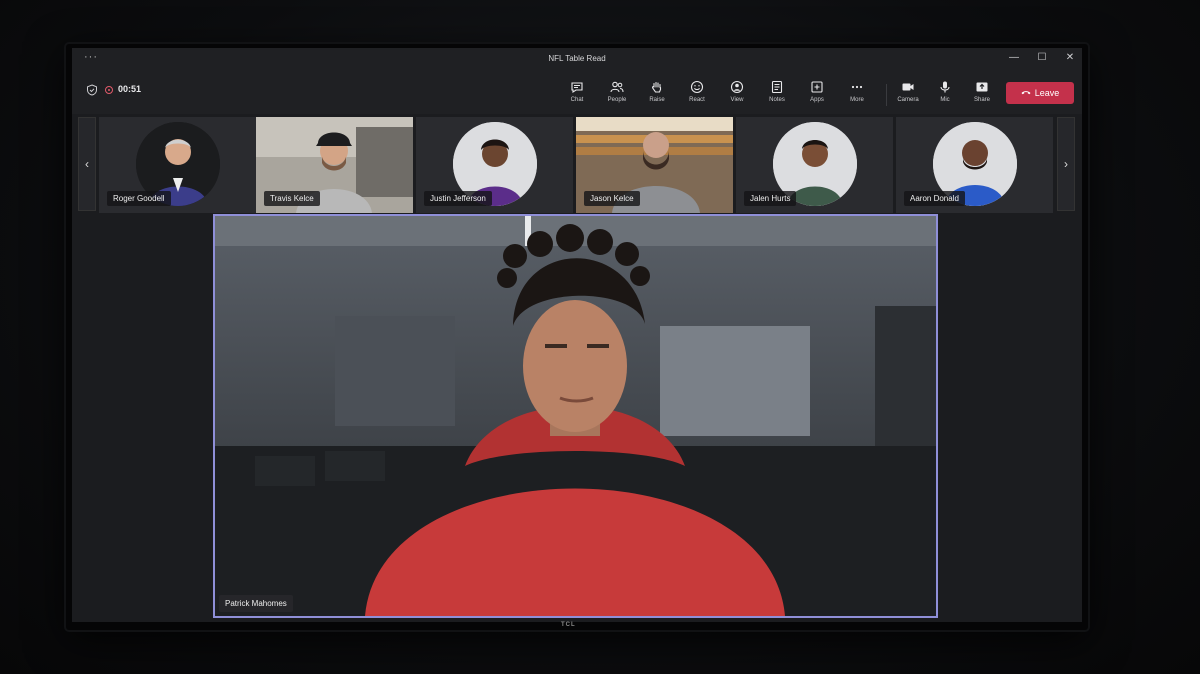 This screenshot has width=1200, height=674. I want to click on camera-button: Camera, so click(908, 95).